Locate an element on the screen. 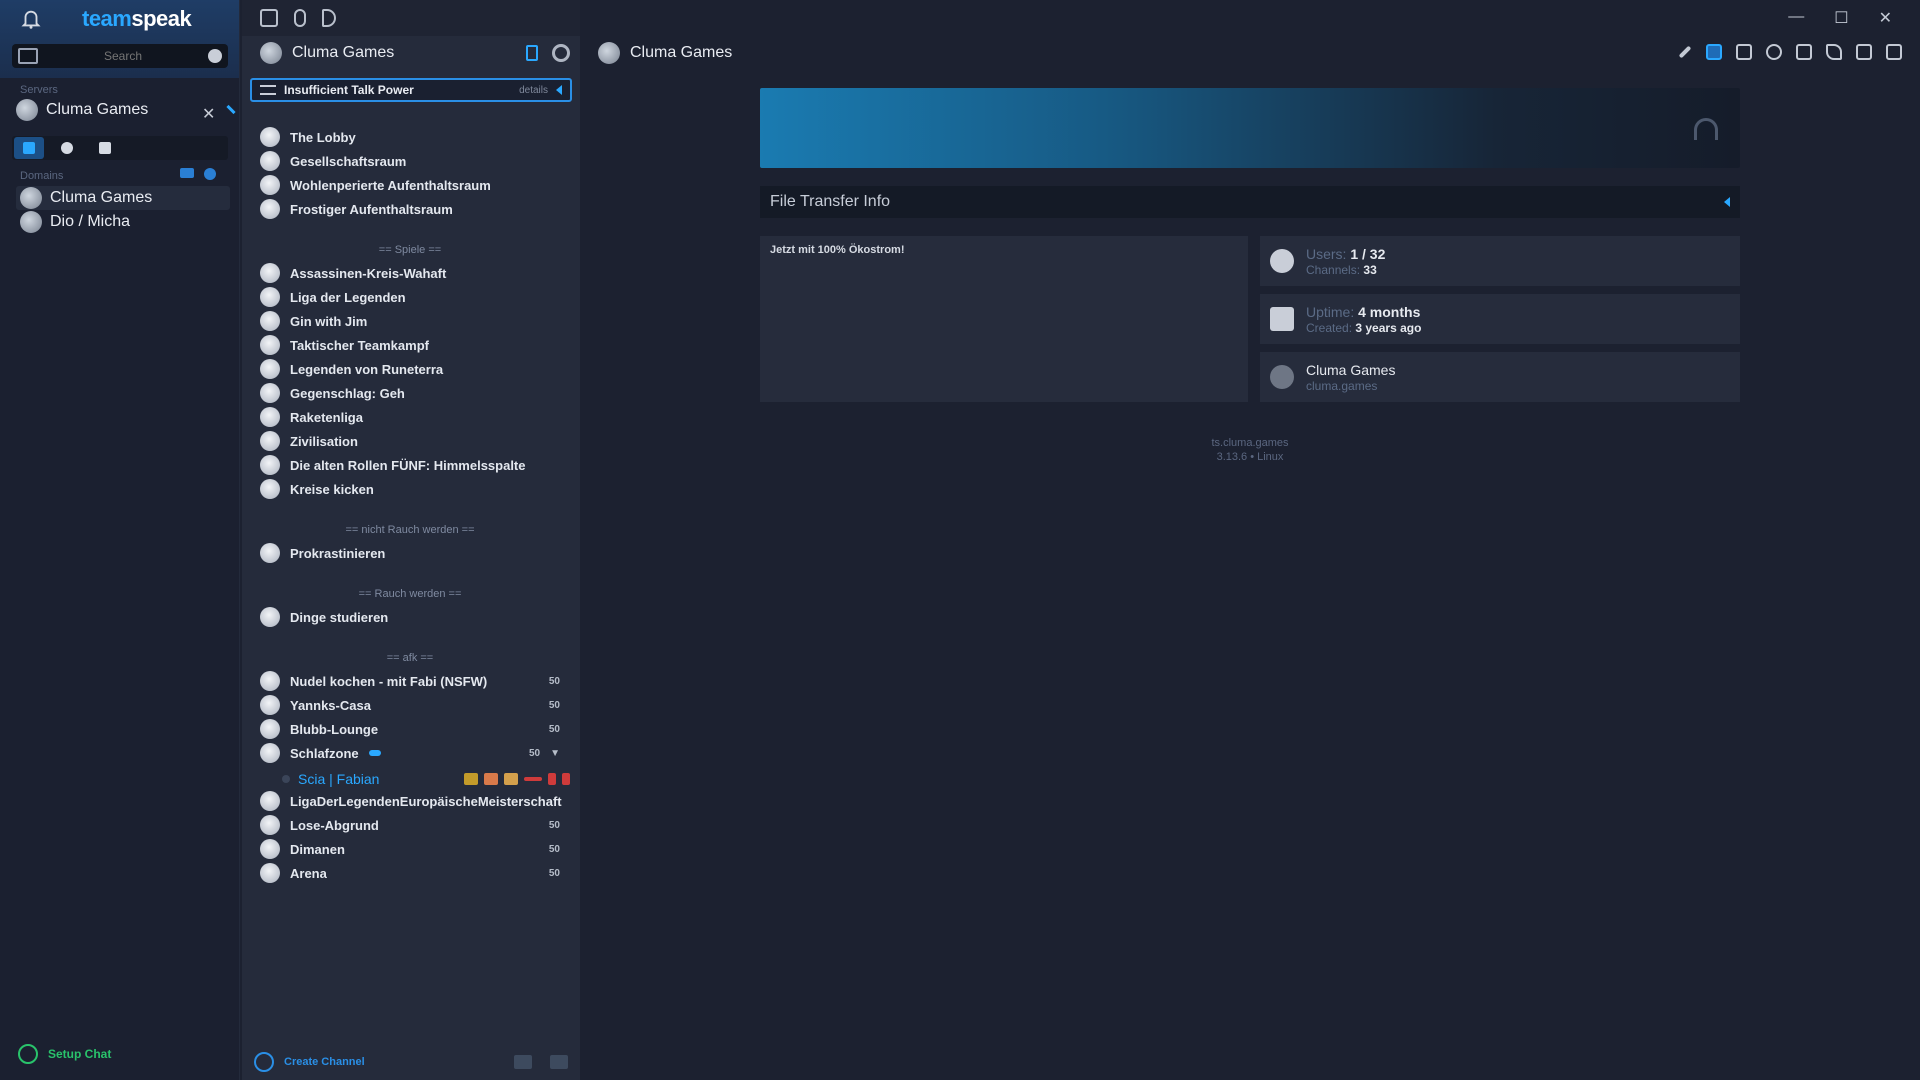 Image resolution: width=1920 pixels, height=1080 pixels. active-server-name: Cluma Games is located at coordinates (97, 109).